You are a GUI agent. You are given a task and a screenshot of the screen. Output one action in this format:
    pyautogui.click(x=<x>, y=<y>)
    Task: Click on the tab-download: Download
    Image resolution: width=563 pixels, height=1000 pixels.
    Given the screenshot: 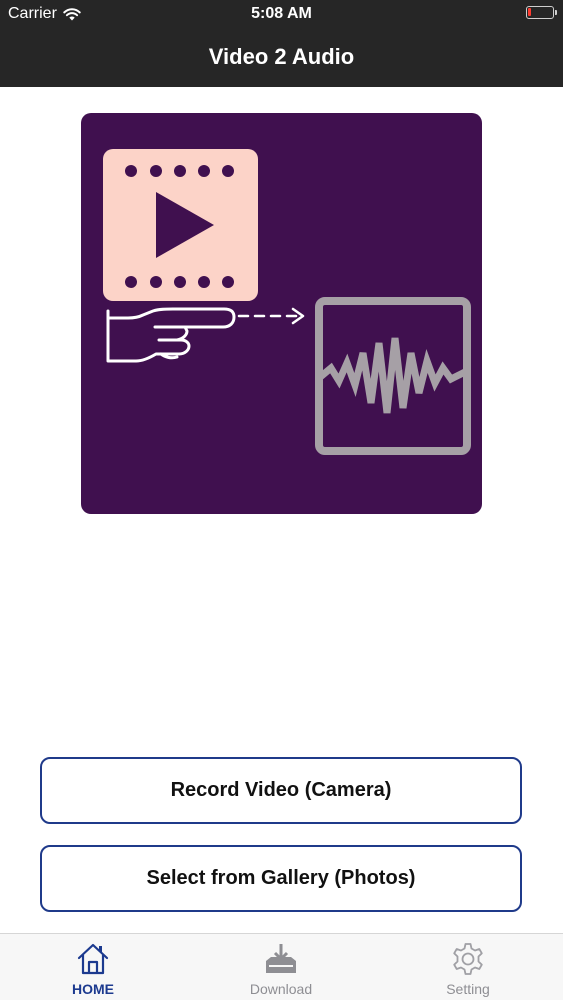 What is the action you would take?
    pyautogui.click(x=281, y=967)
    